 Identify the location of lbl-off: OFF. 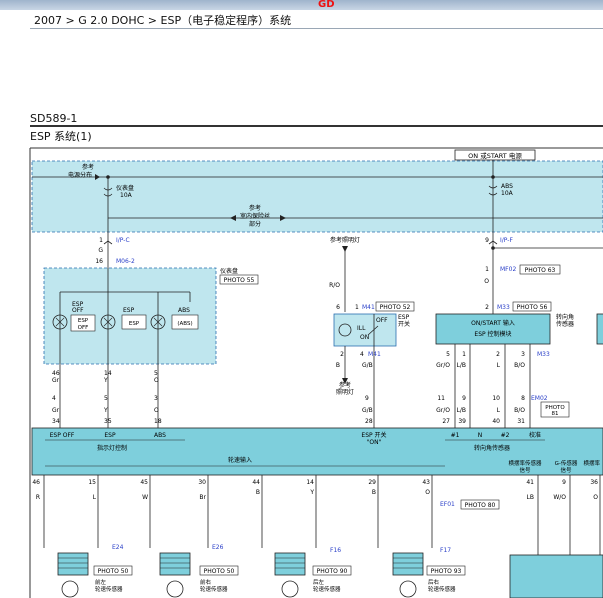
(382, 320).